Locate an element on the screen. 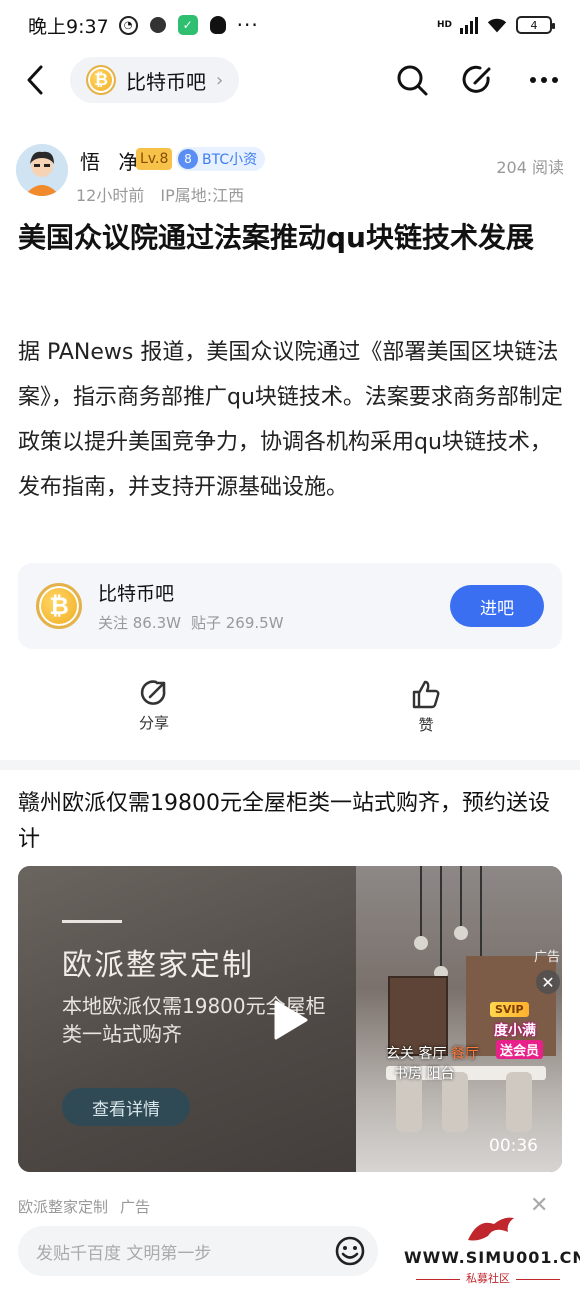 This screenshot has width=580, height=1289. forum-card-name: 比特币吧 is located at coordinates (136, 594).